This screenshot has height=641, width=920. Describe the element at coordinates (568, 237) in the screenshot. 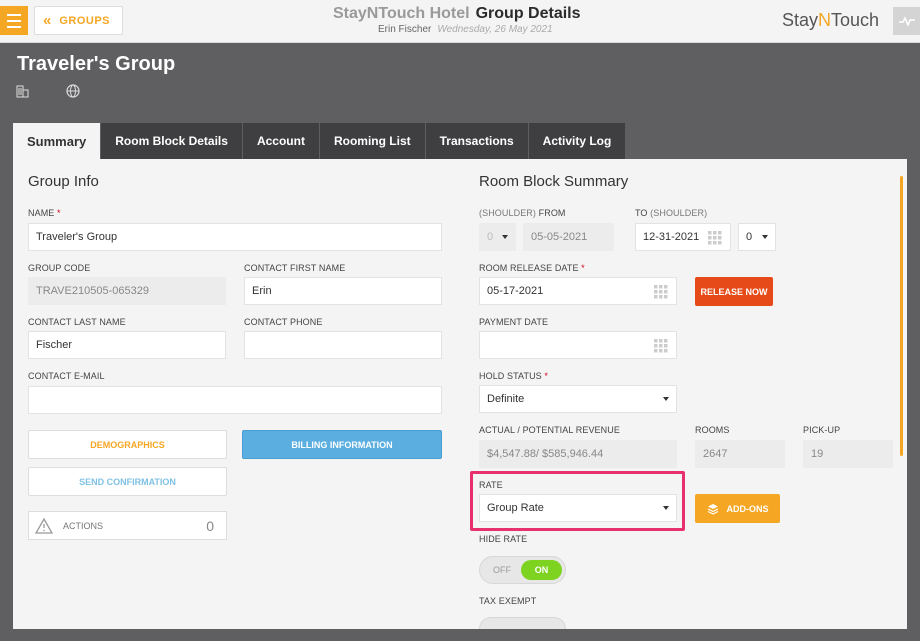

I see `from-date-field: 05-05-2021` at that location.